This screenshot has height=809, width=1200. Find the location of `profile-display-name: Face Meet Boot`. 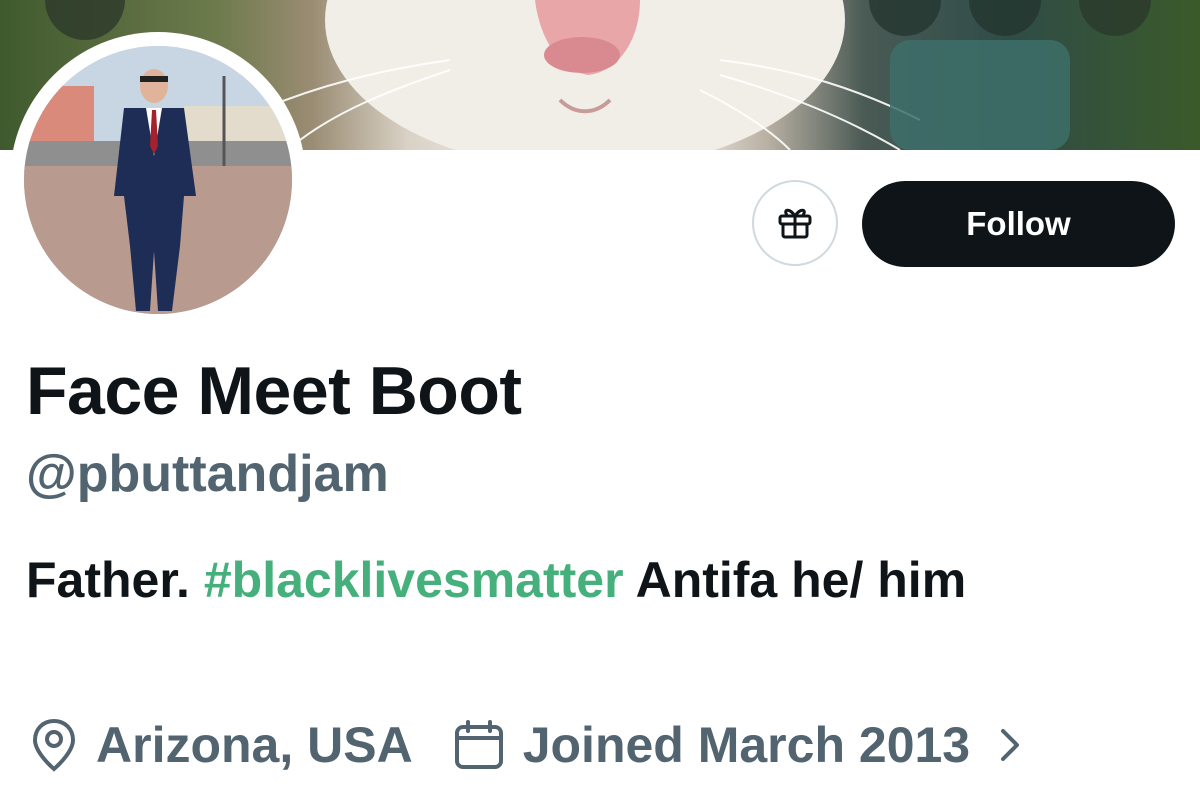

profile-display-name: Face Meet Boot is located at coordinates (274, 391).